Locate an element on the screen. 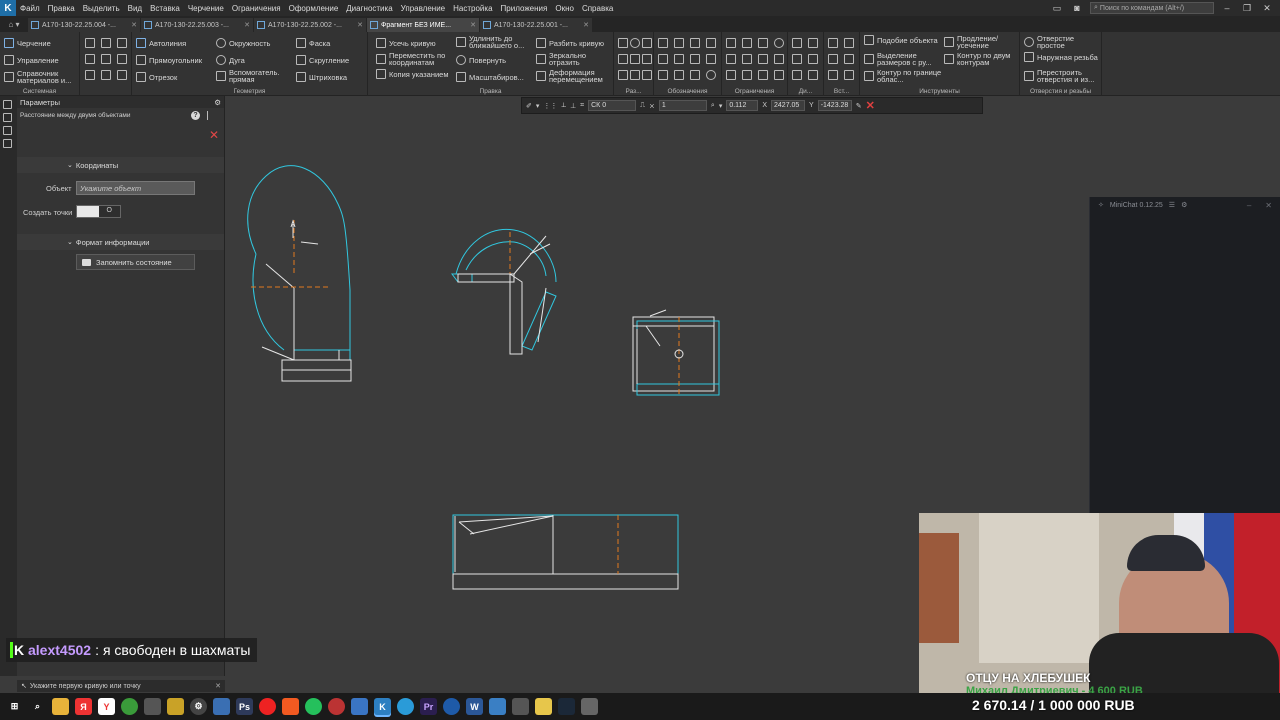  x-coordinate-field: 2427.05 is located at coordinates (788, 105).